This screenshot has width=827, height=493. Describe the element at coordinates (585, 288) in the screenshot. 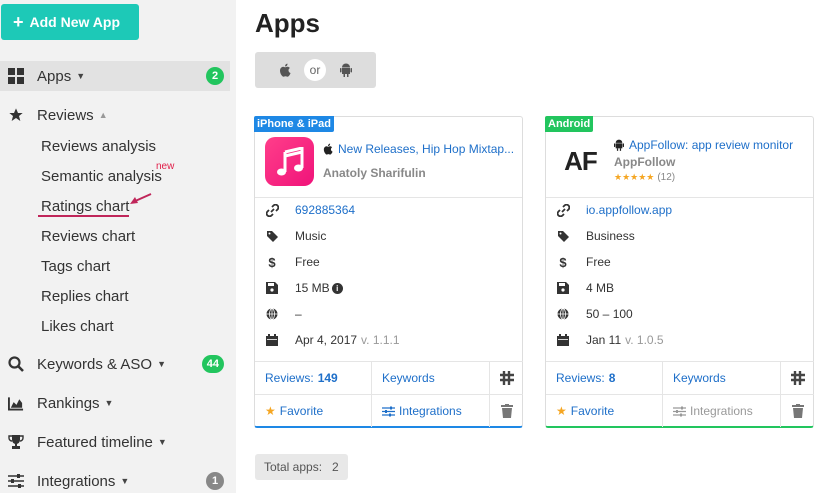

I see `info-row-size: 4 MB` at that location.